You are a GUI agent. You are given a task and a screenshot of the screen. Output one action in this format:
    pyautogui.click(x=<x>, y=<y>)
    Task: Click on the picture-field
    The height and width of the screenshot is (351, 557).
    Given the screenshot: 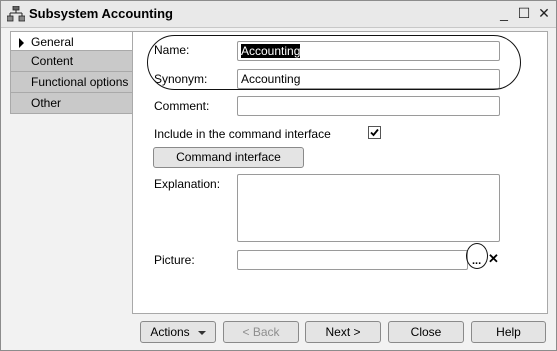 What is the action you would take?
    pyautogui.click(x=352, y=260)
    